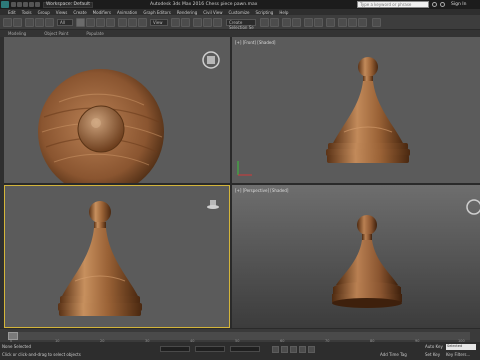  Describe the element at coordinates (62, 12) in the screenshot. I see `menu-views: Views` at that location.